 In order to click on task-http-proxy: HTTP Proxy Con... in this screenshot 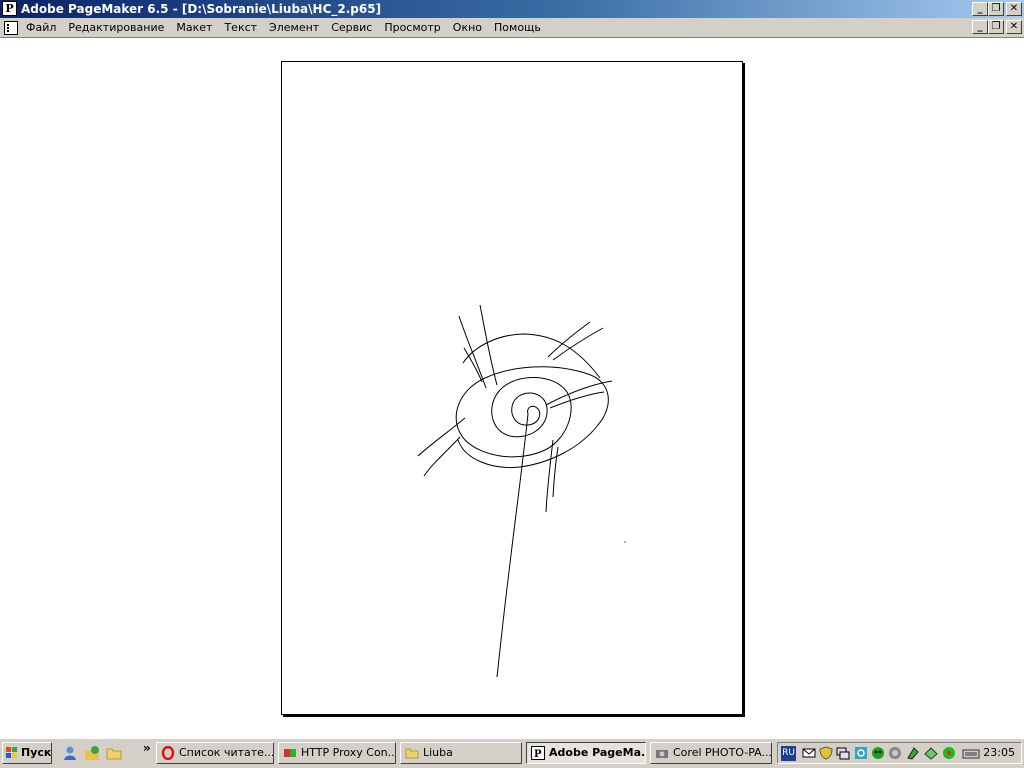, I will do `click(337, 753)`.